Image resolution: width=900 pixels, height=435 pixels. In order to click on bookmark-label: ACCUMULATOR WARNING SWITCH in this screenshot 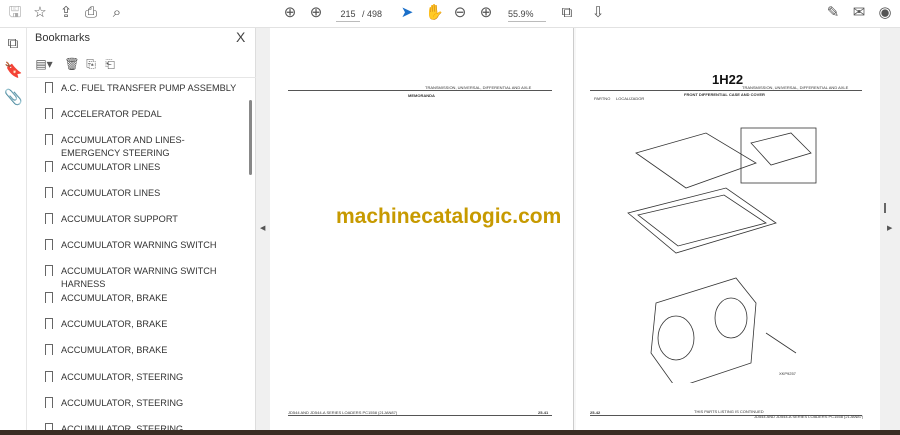, I will do `click(139, 245)`.